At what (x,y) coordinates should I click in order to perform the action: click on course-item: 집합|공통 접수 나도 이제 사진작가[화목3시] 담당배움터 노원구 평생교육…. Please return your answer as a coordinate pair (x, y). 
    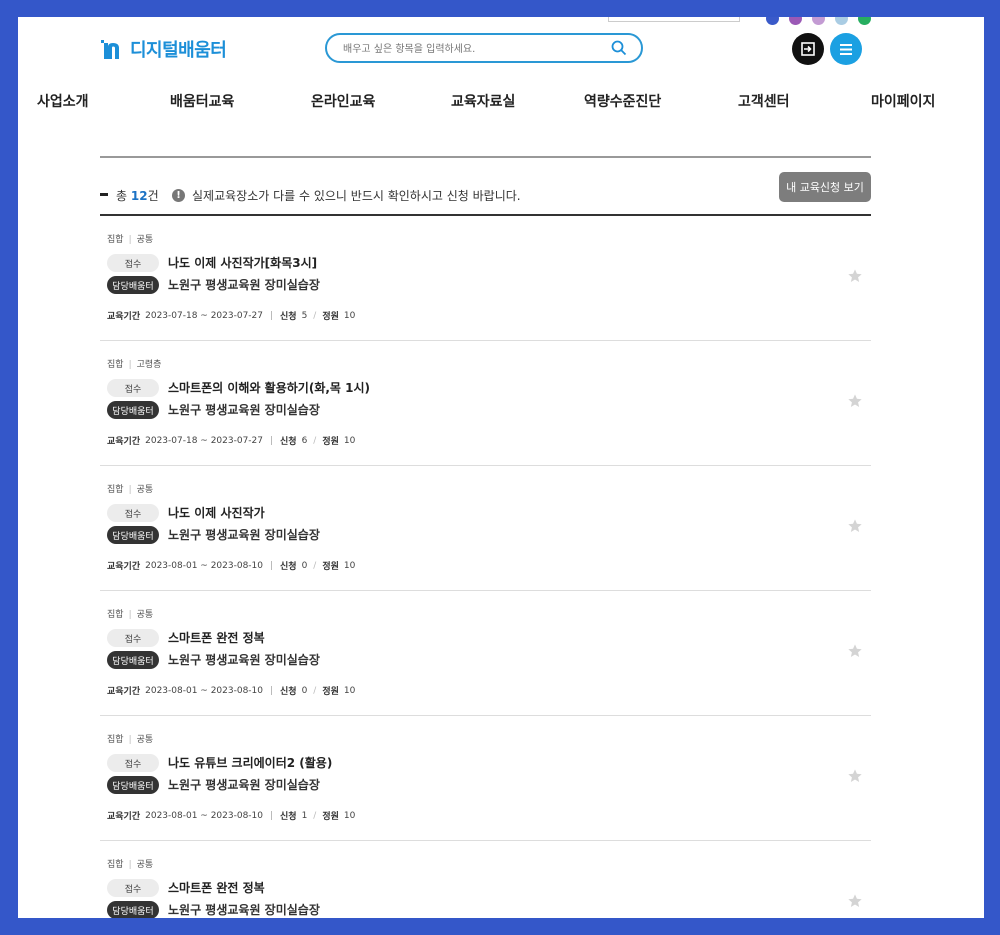
    Looking at the image, I should click on (485, 278).